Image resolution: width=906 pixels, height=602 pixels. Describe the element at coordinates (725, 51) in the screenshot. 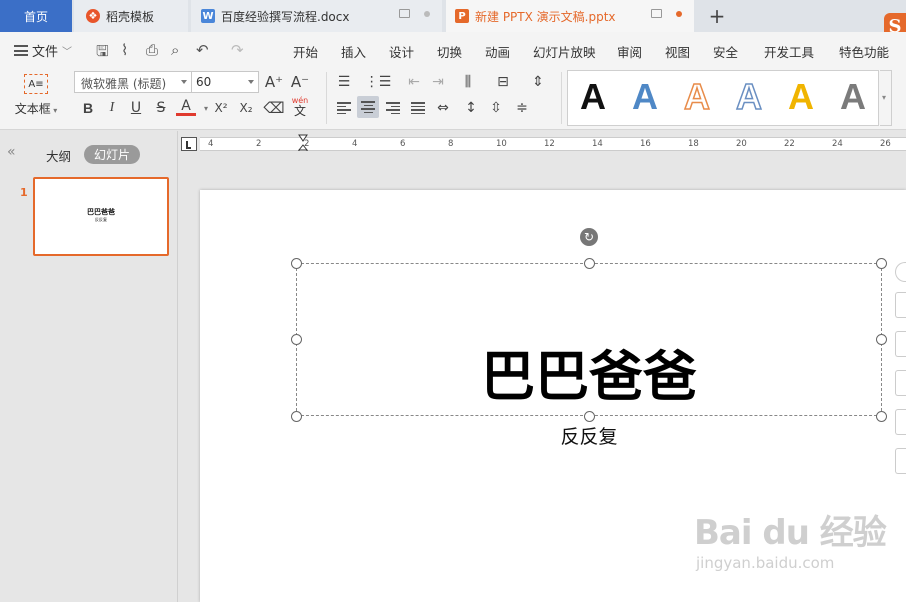

I see `menu-security: 安全` at that location.